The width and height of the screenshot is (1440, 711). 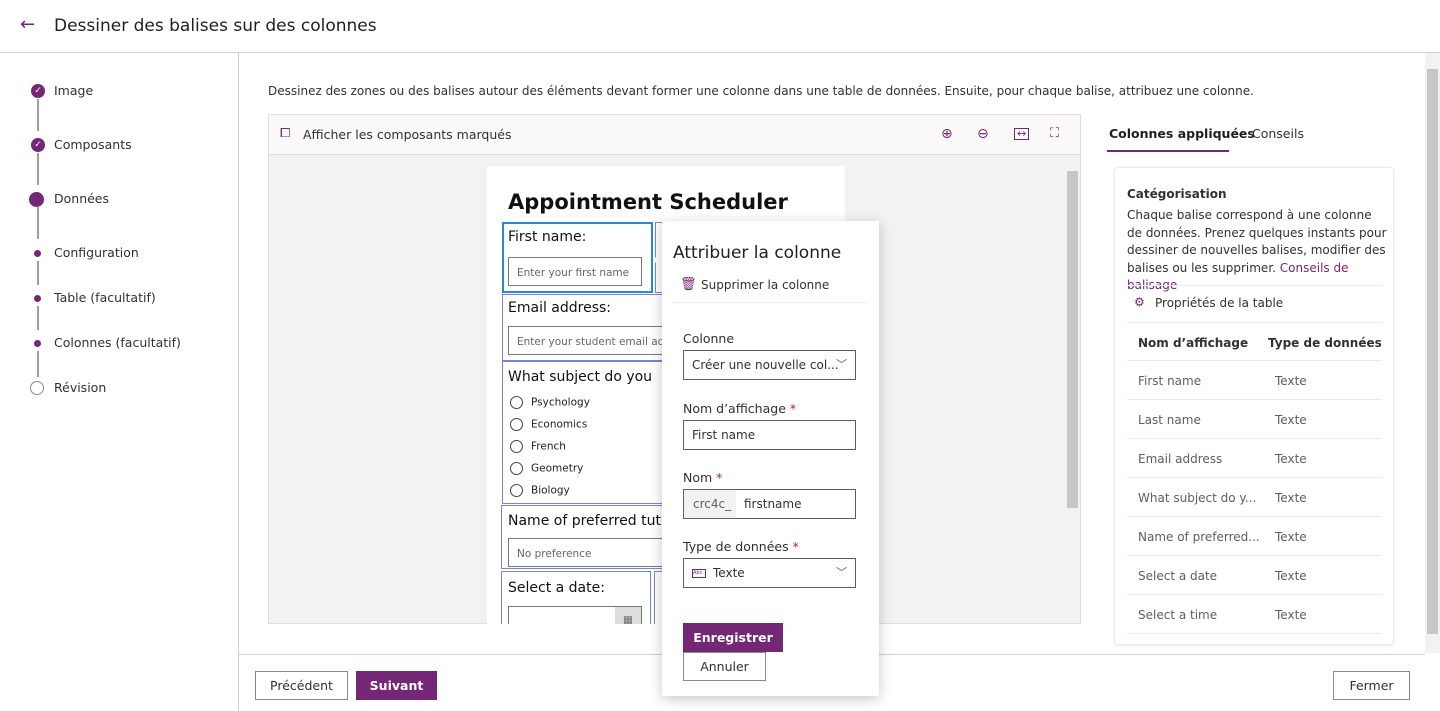 I want to click on table-header: Nom d’affichage Type de données, so click(x=1254, y=341).